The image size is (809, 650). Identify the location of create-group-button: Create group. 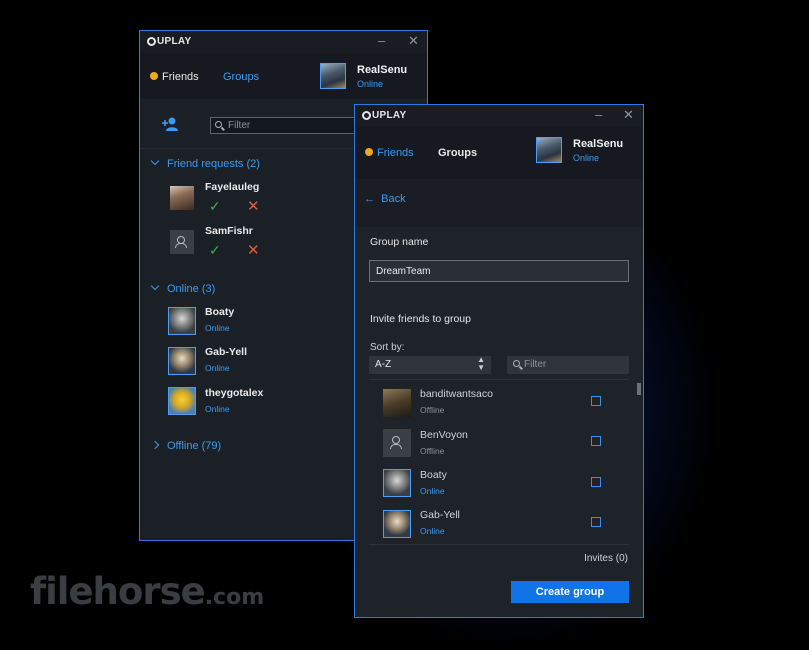
(570, 592).